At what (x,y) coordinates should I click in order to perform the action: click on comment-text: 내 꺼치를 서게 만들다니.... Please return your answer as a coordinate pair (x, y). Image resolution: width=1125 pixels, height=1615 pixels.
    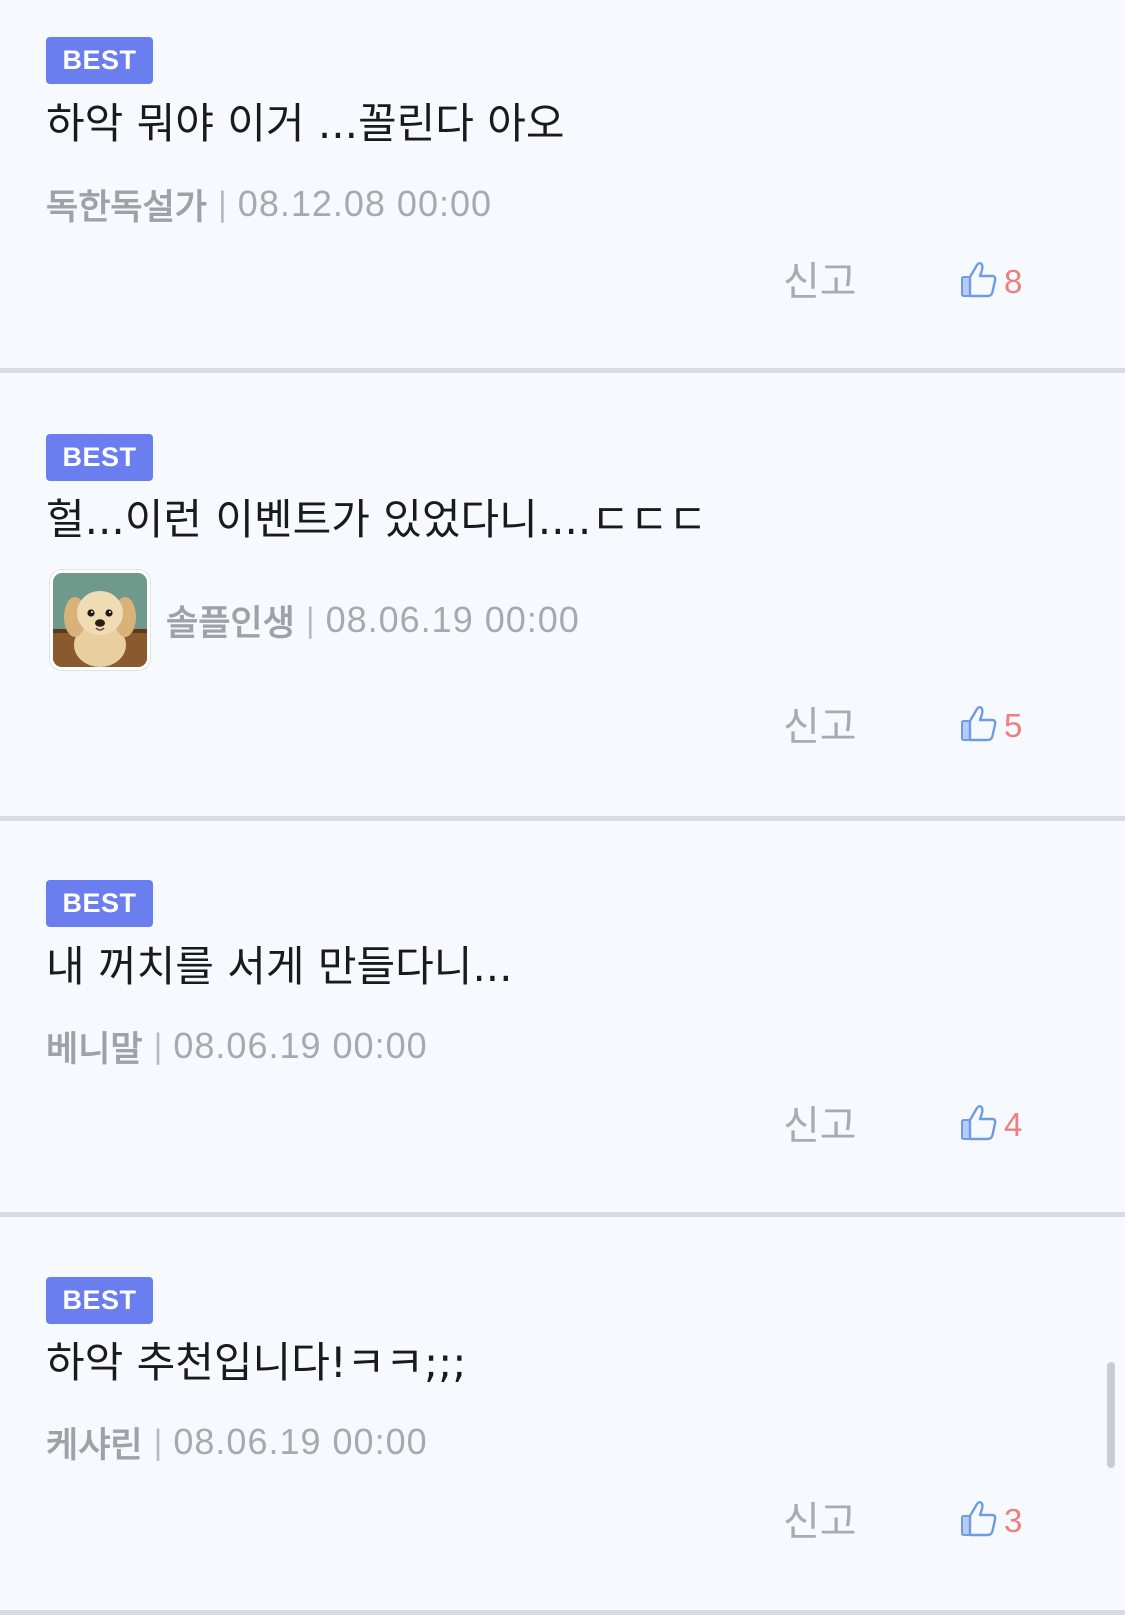
    Looking at the image, I should click on (279, 966).